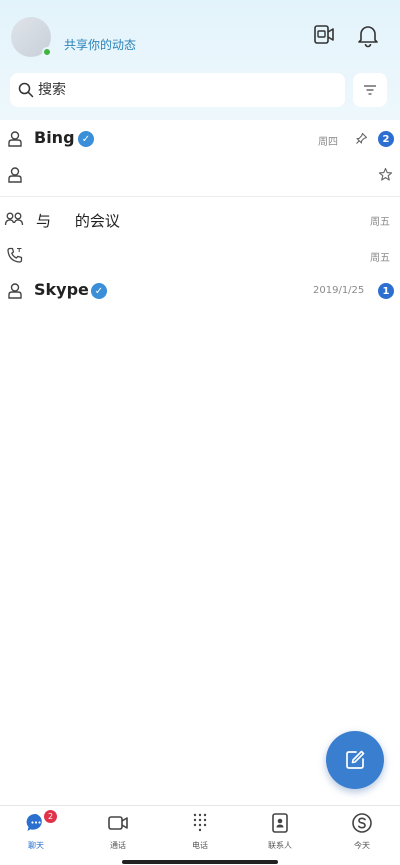 The image size is (400, 865). What do you see at coordinates (386, 291) in the screenshot?
I see `unread-badge: 1` at bounding box center [386, 291].